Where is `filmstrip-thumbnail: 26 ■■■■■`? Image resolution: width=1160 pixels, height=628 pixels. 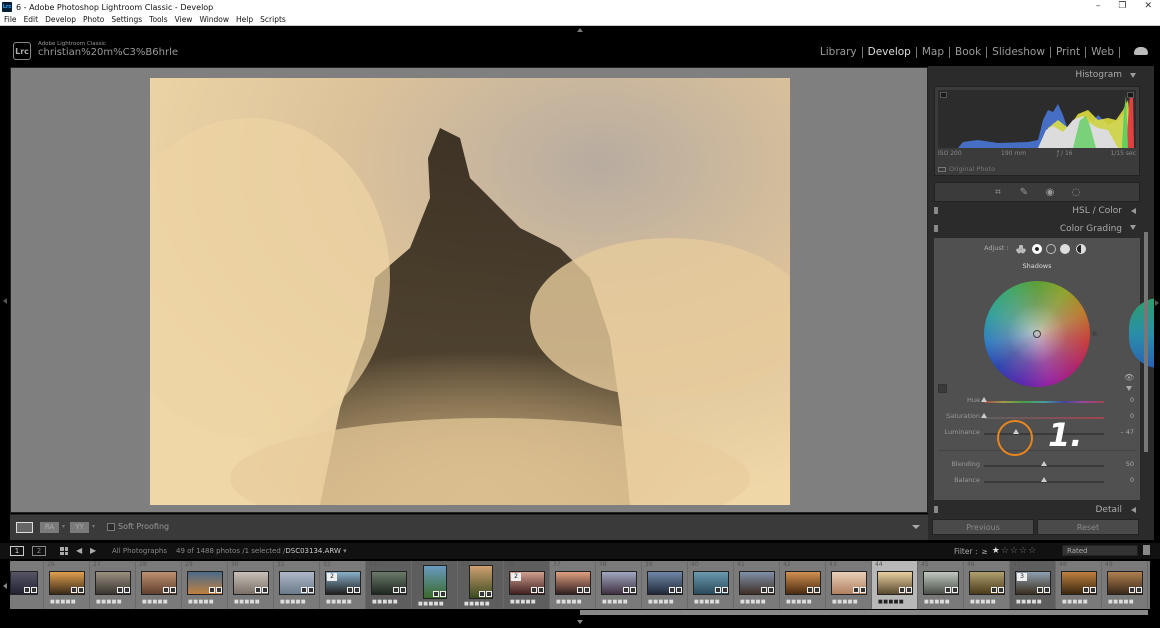
filmstrip-thumbnail: 26 ■■■■■ is located at coordinates (67, 585).